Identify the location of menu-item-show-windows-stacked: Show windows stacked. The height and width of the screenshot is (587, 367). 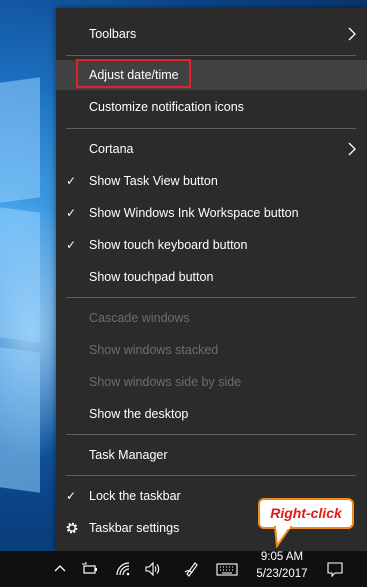
(211, 350).